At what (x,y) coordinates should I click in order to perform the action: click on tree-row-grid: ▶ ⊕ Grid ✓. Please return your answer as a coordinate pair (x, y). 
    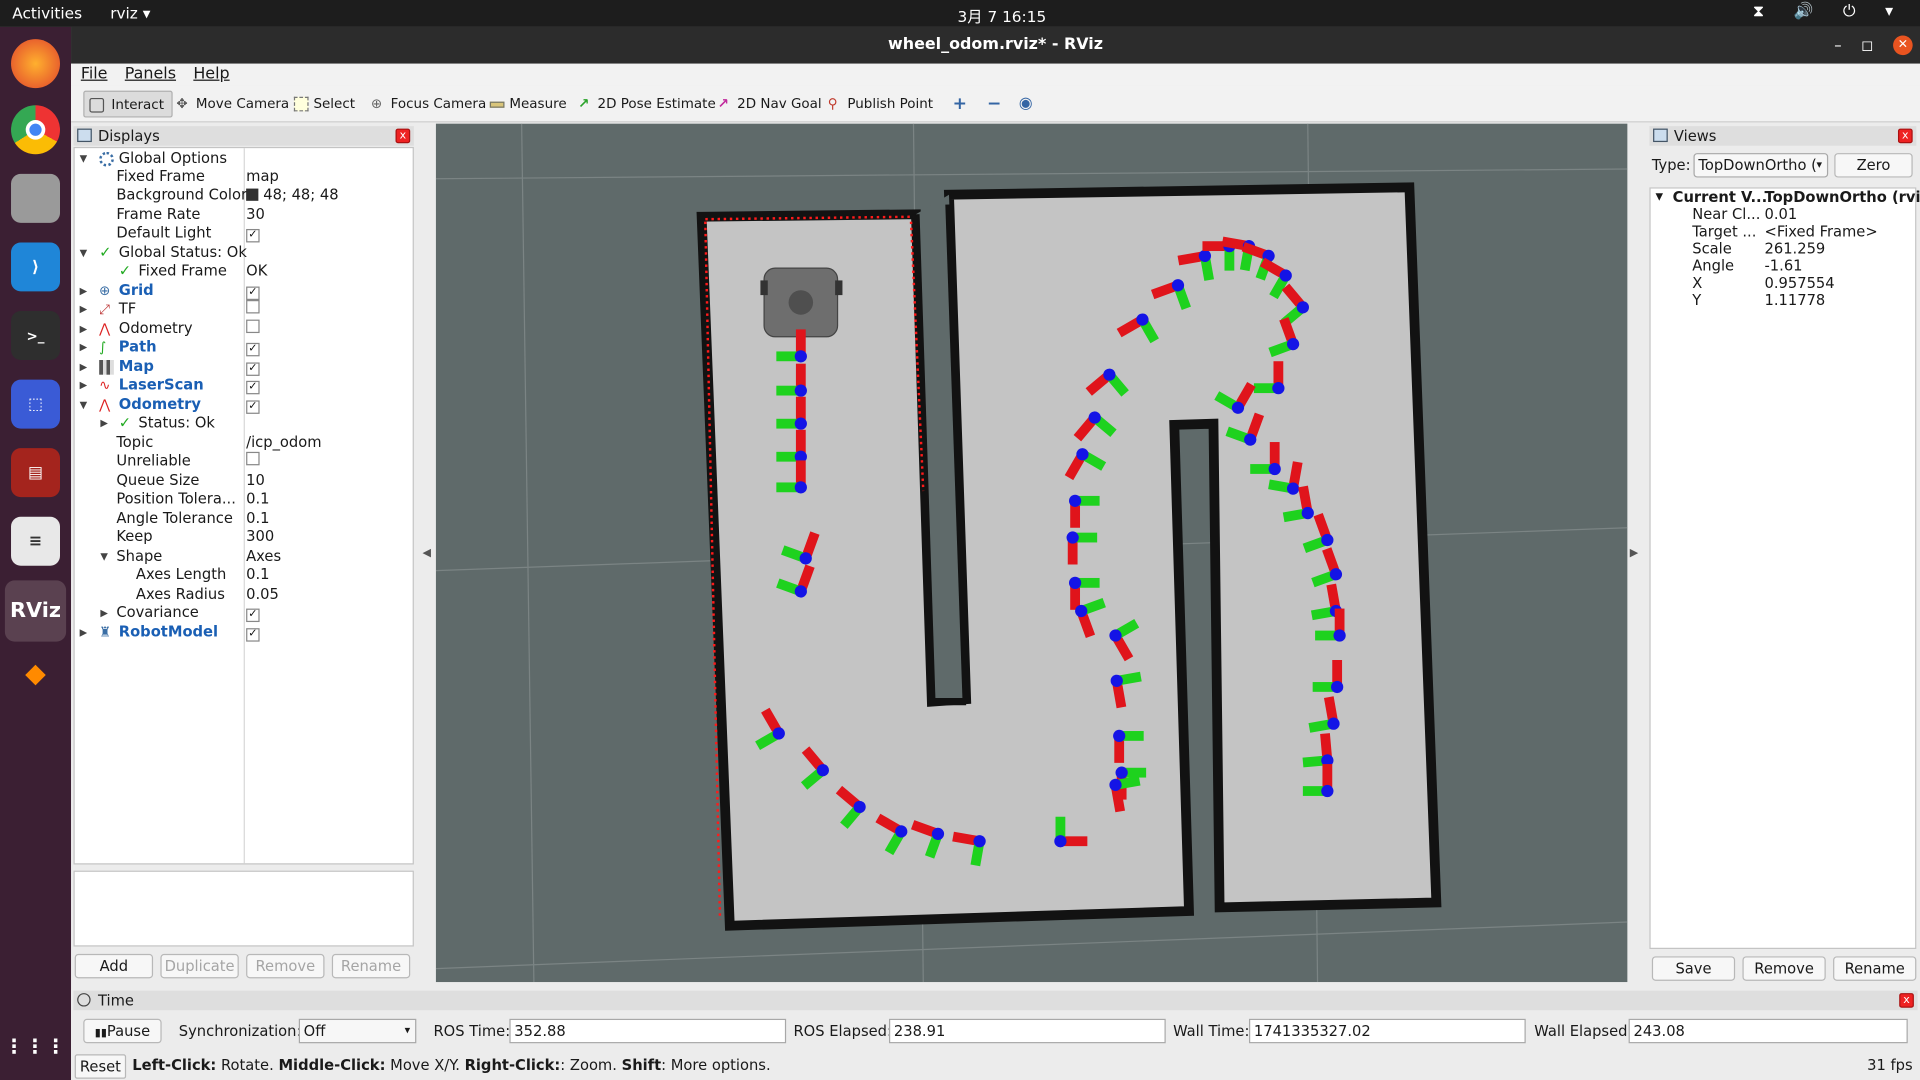
    Looking at the image, I should click on (244, 291).